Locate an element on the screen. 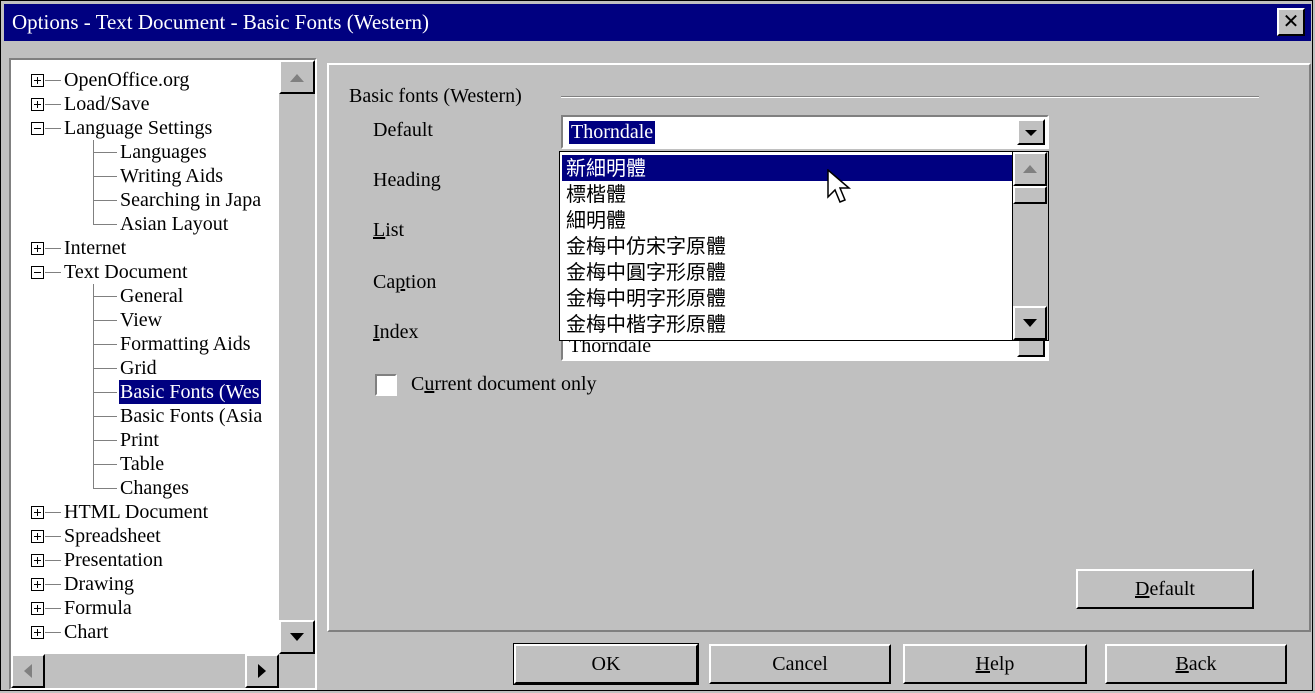 The height and width of the screenshot is (693, 1315). help-button: Help is located at coordinates (995, 664).